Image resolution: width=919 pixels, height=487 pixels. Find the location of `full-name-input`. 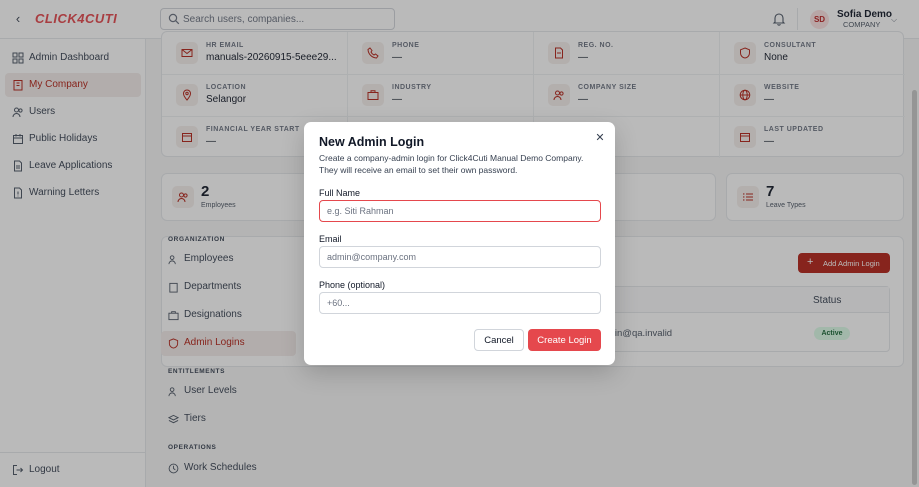

full-name-input is located at coordinates (460, 211).